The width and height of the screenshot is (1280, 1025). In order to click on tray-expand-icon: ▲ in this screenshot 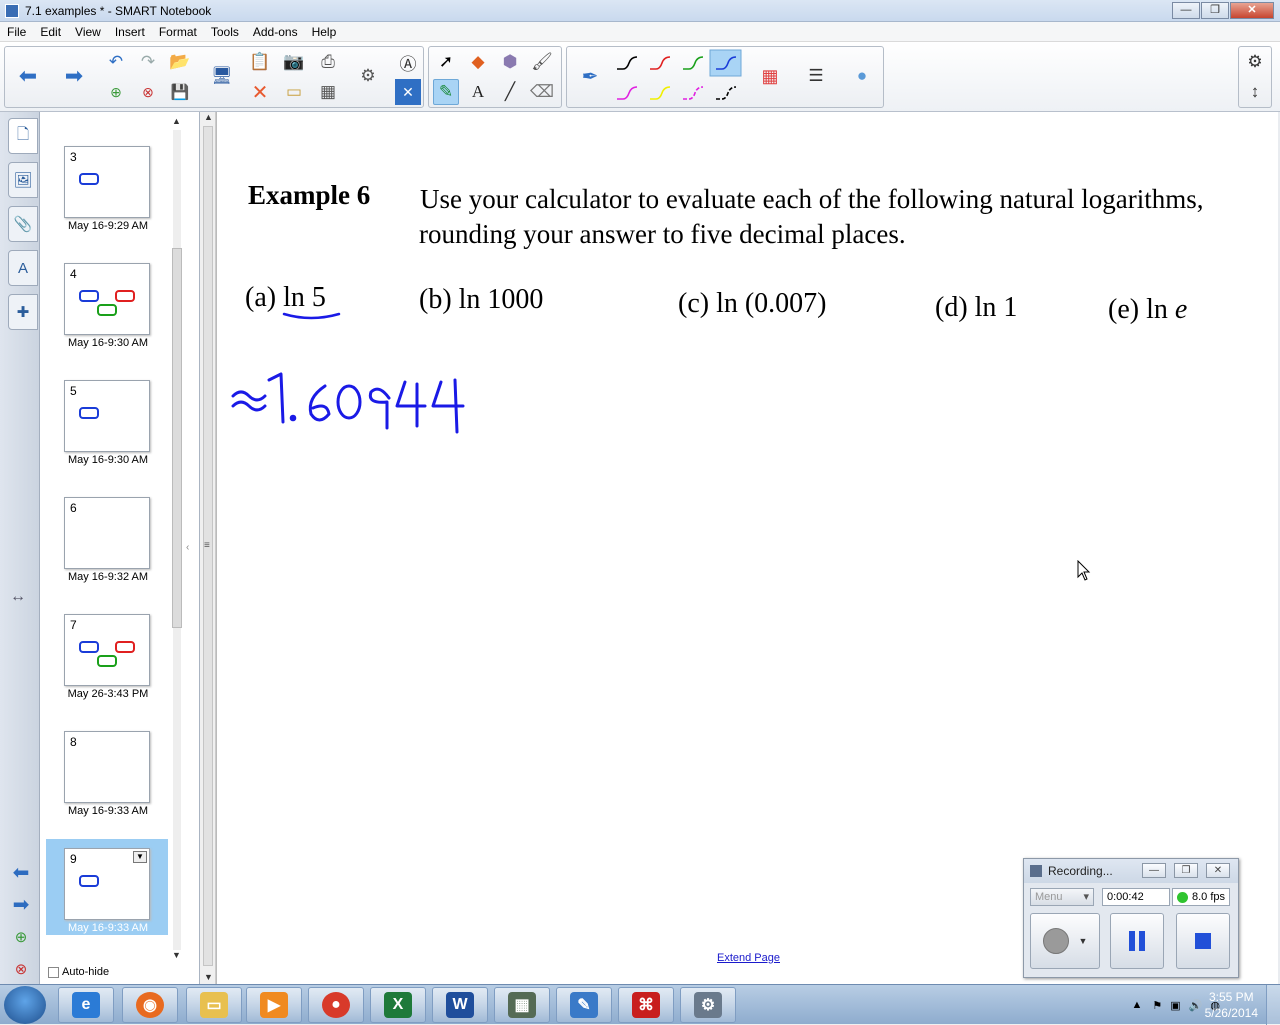, I will do `click(1137, 1005)`.